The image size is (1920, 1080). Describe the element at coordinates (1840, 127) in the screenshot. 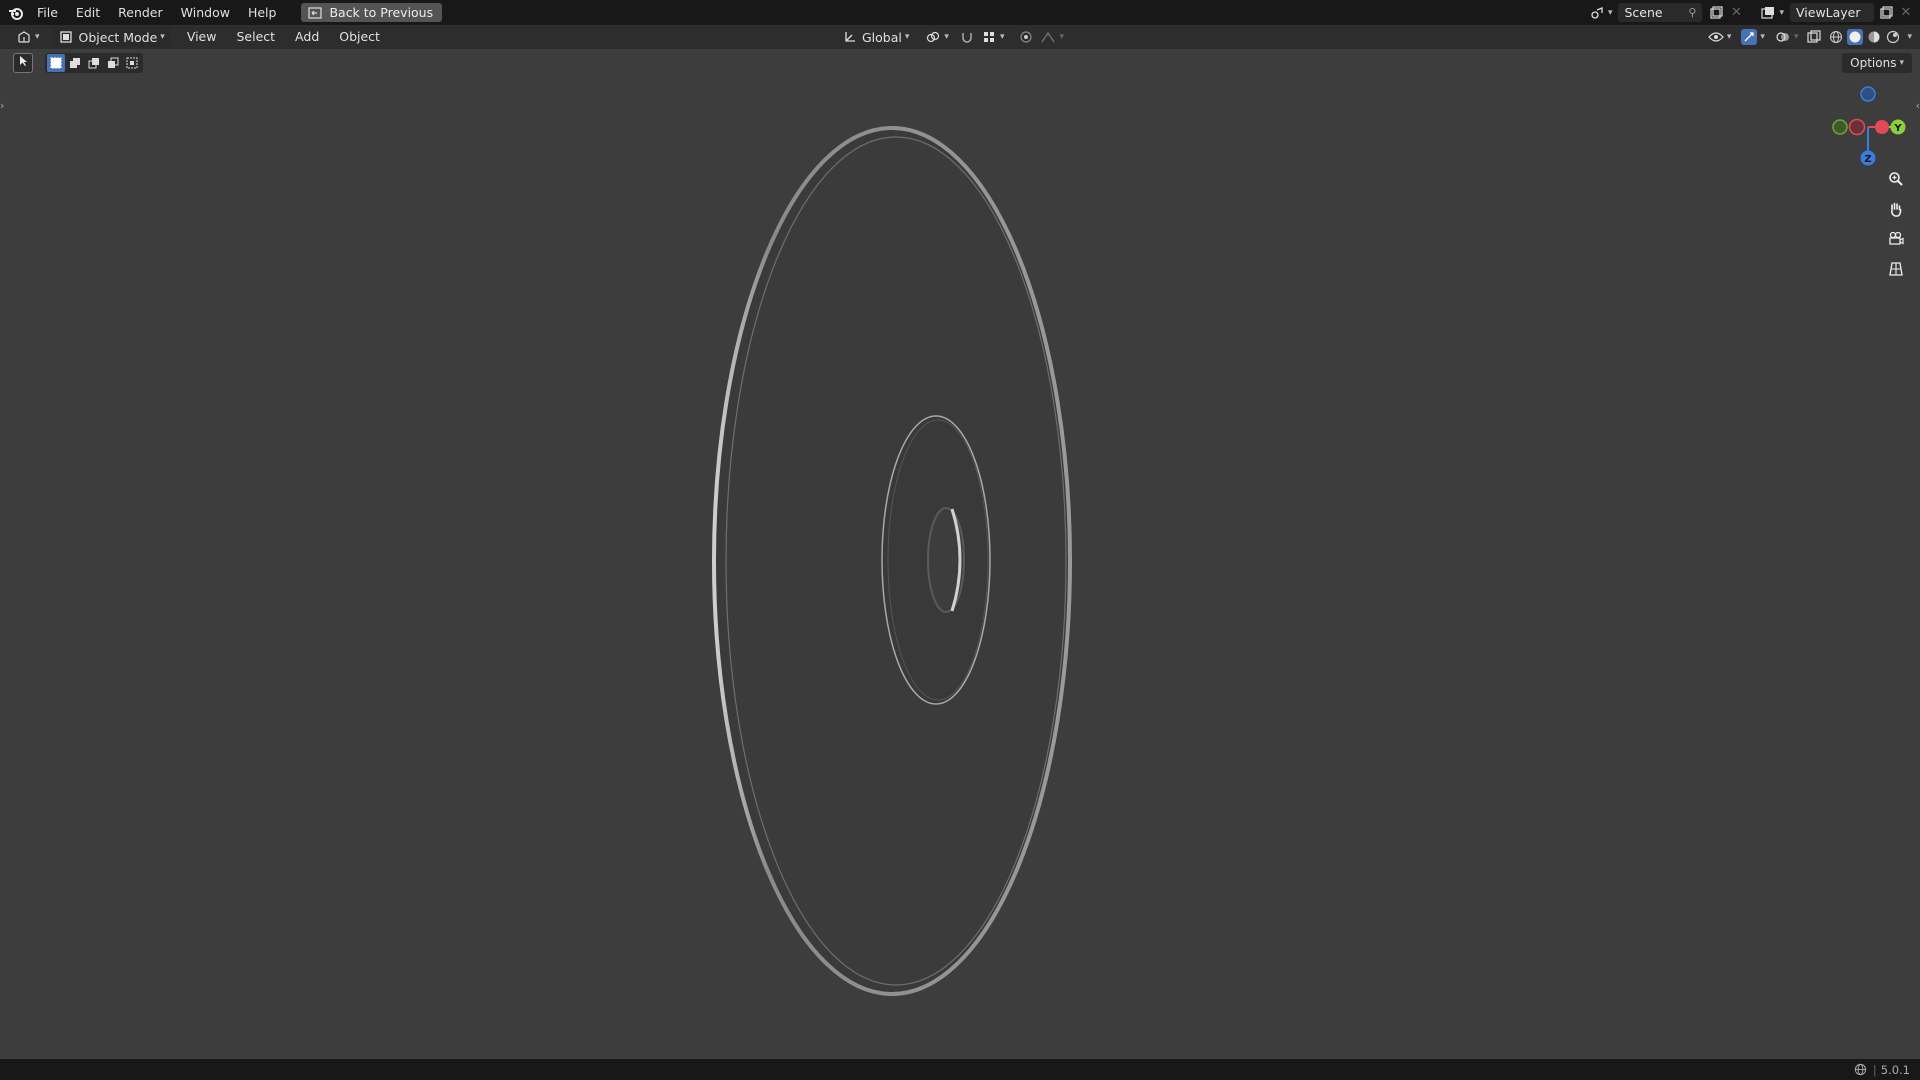

I see `gizmo-neg-y-icon` at that location.